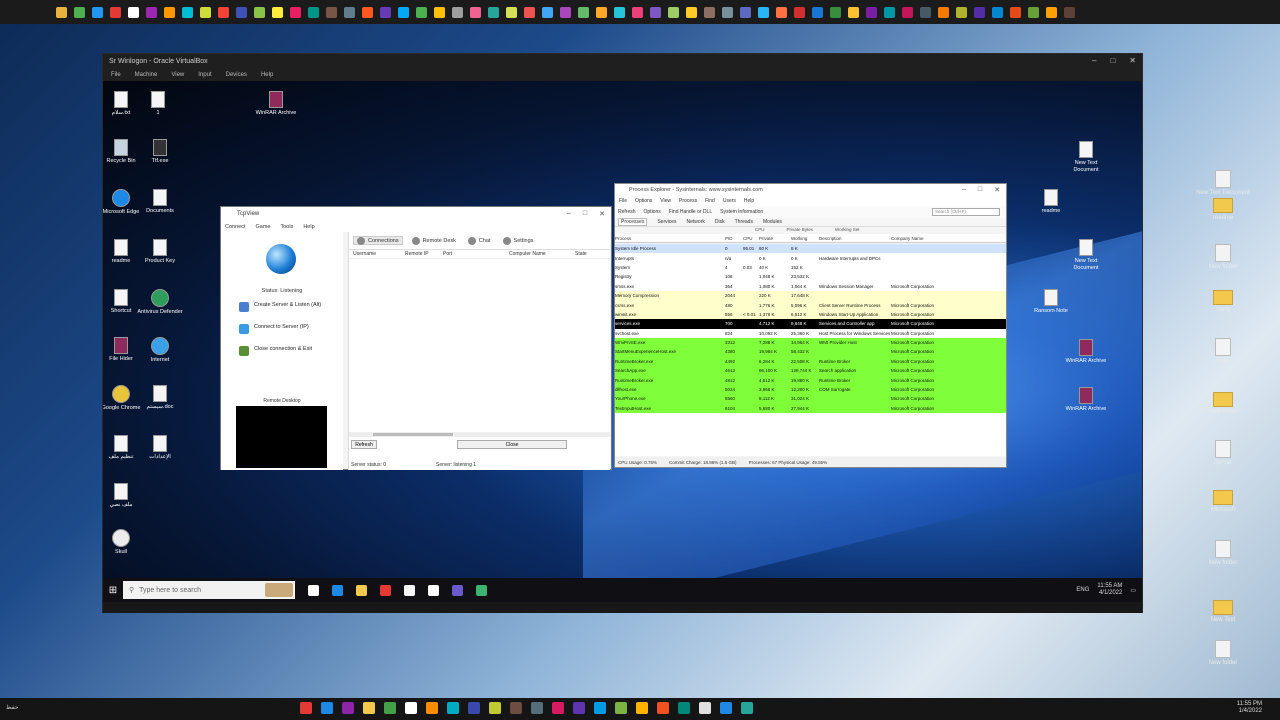 The width and height of the screenshot is (1280, 720). I want to click on vm-desktop-icon: 1, so click(158, 104).